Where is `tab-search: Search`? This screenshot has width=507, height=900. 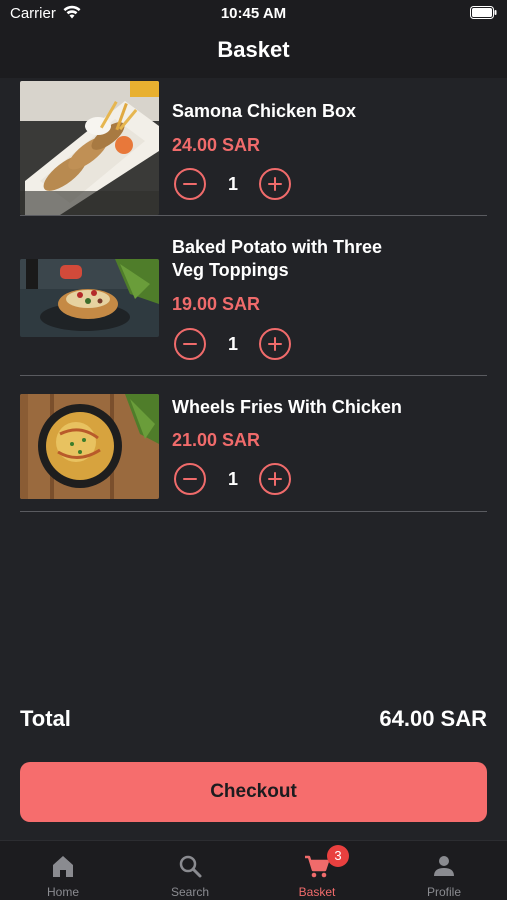 tab-search: Search is located at coordinates (190, 870).